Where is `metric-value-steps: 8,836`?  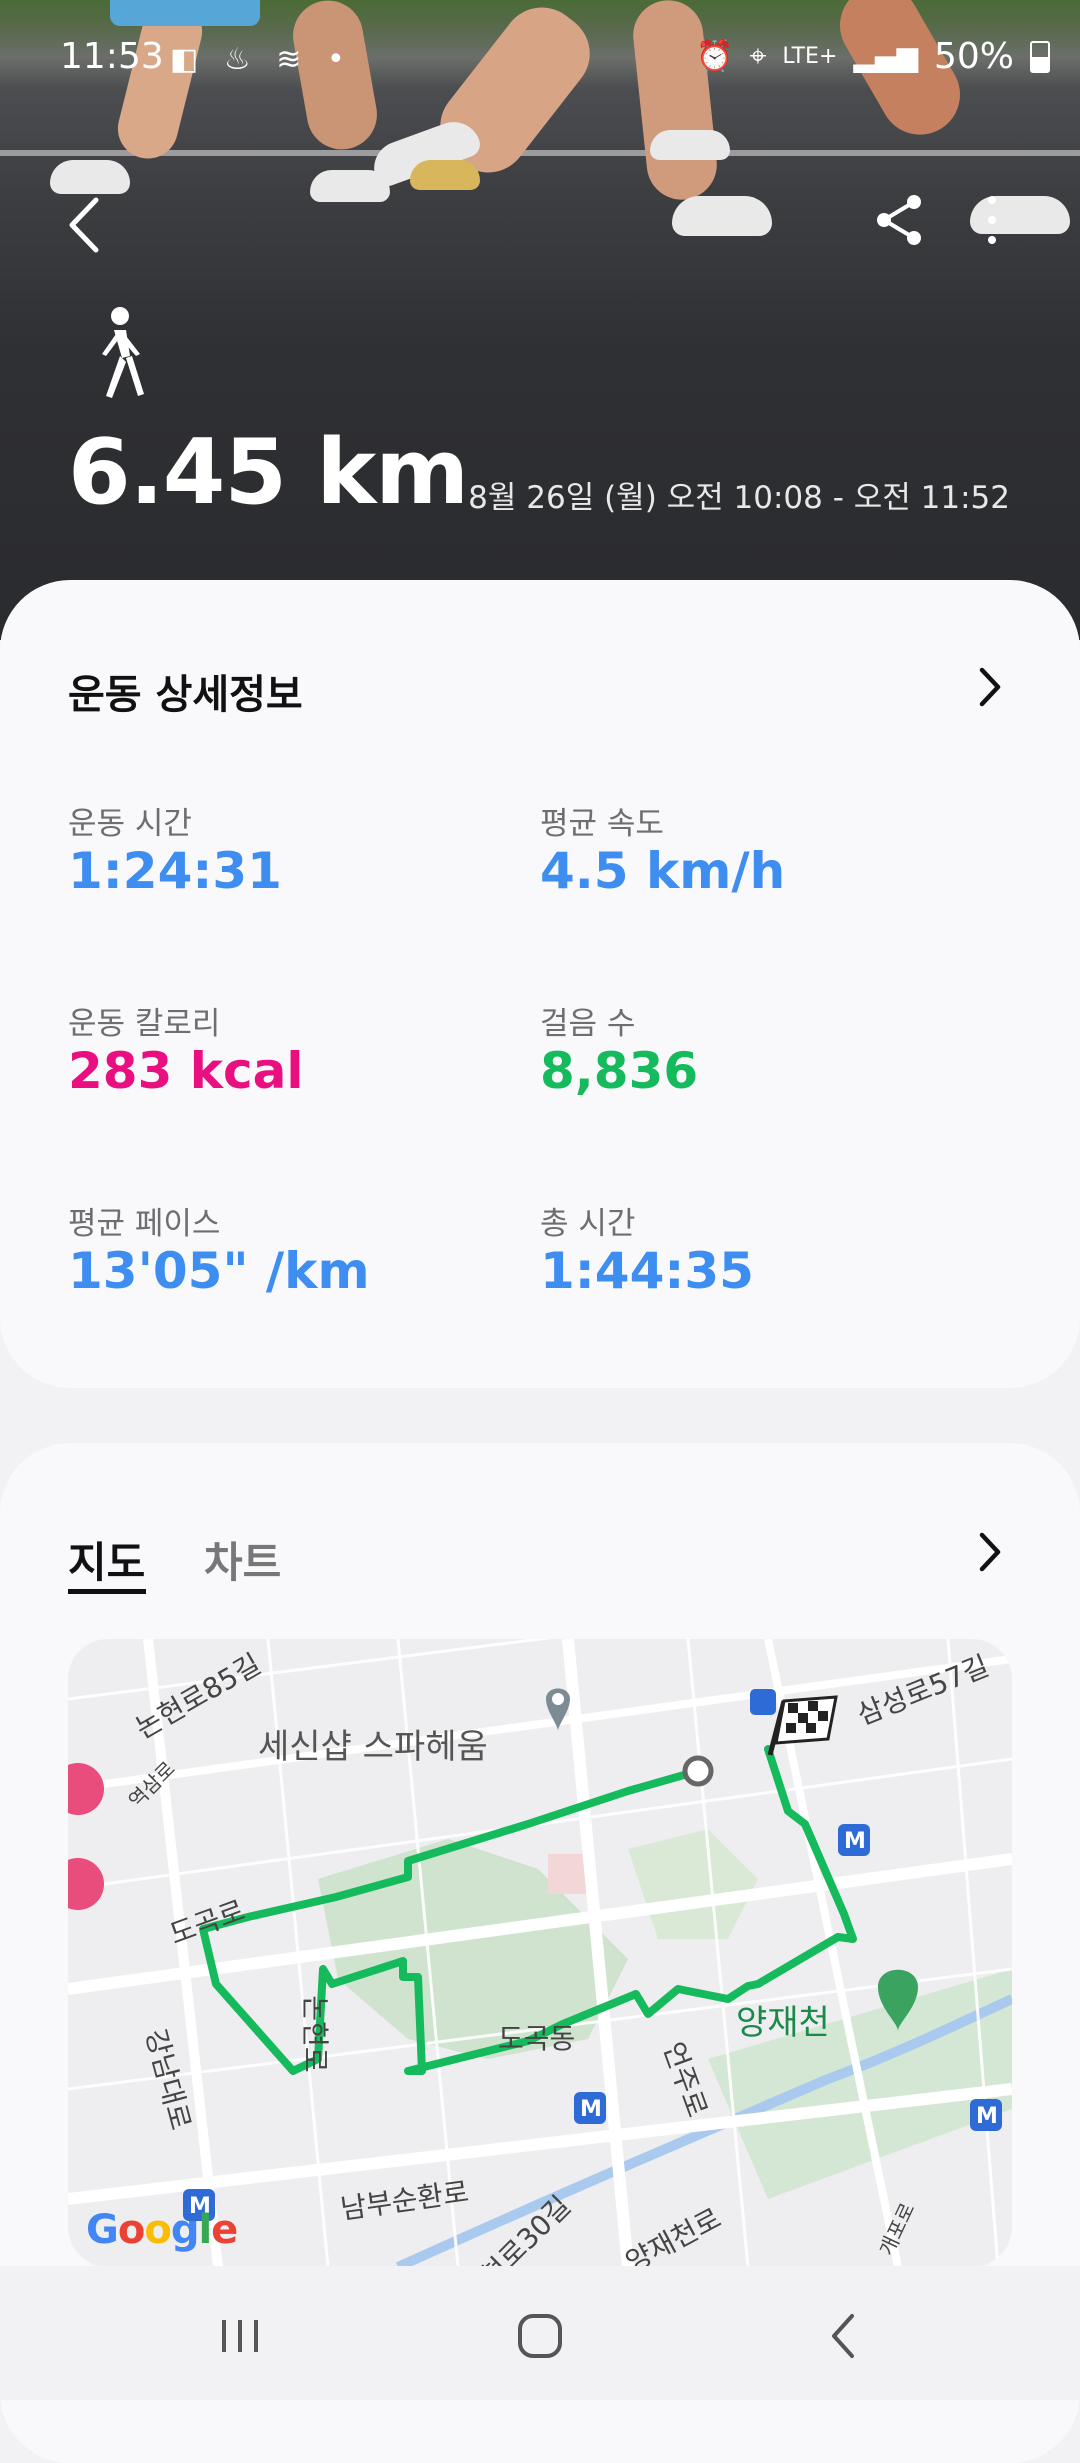
metric-value-steps: 8,836 is located at coordinates (619, 1071).